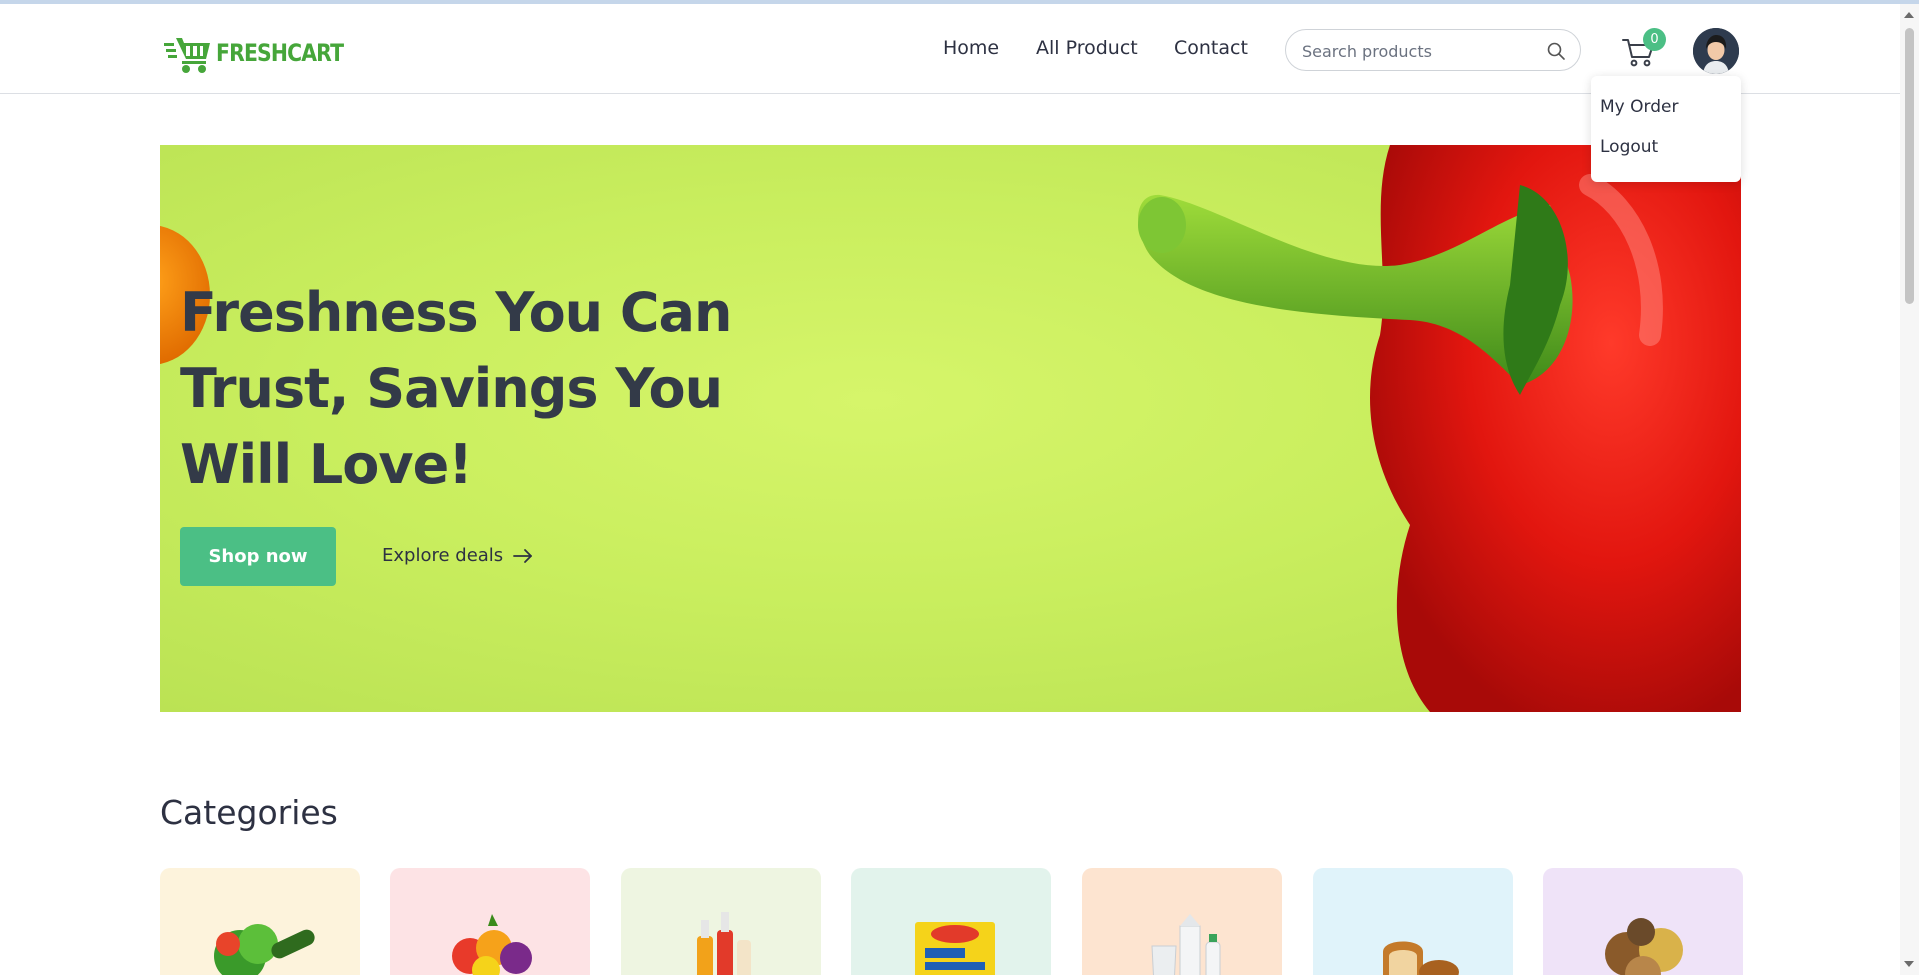  I want to click on shop-now-button: Shop now, so click(258, 556).